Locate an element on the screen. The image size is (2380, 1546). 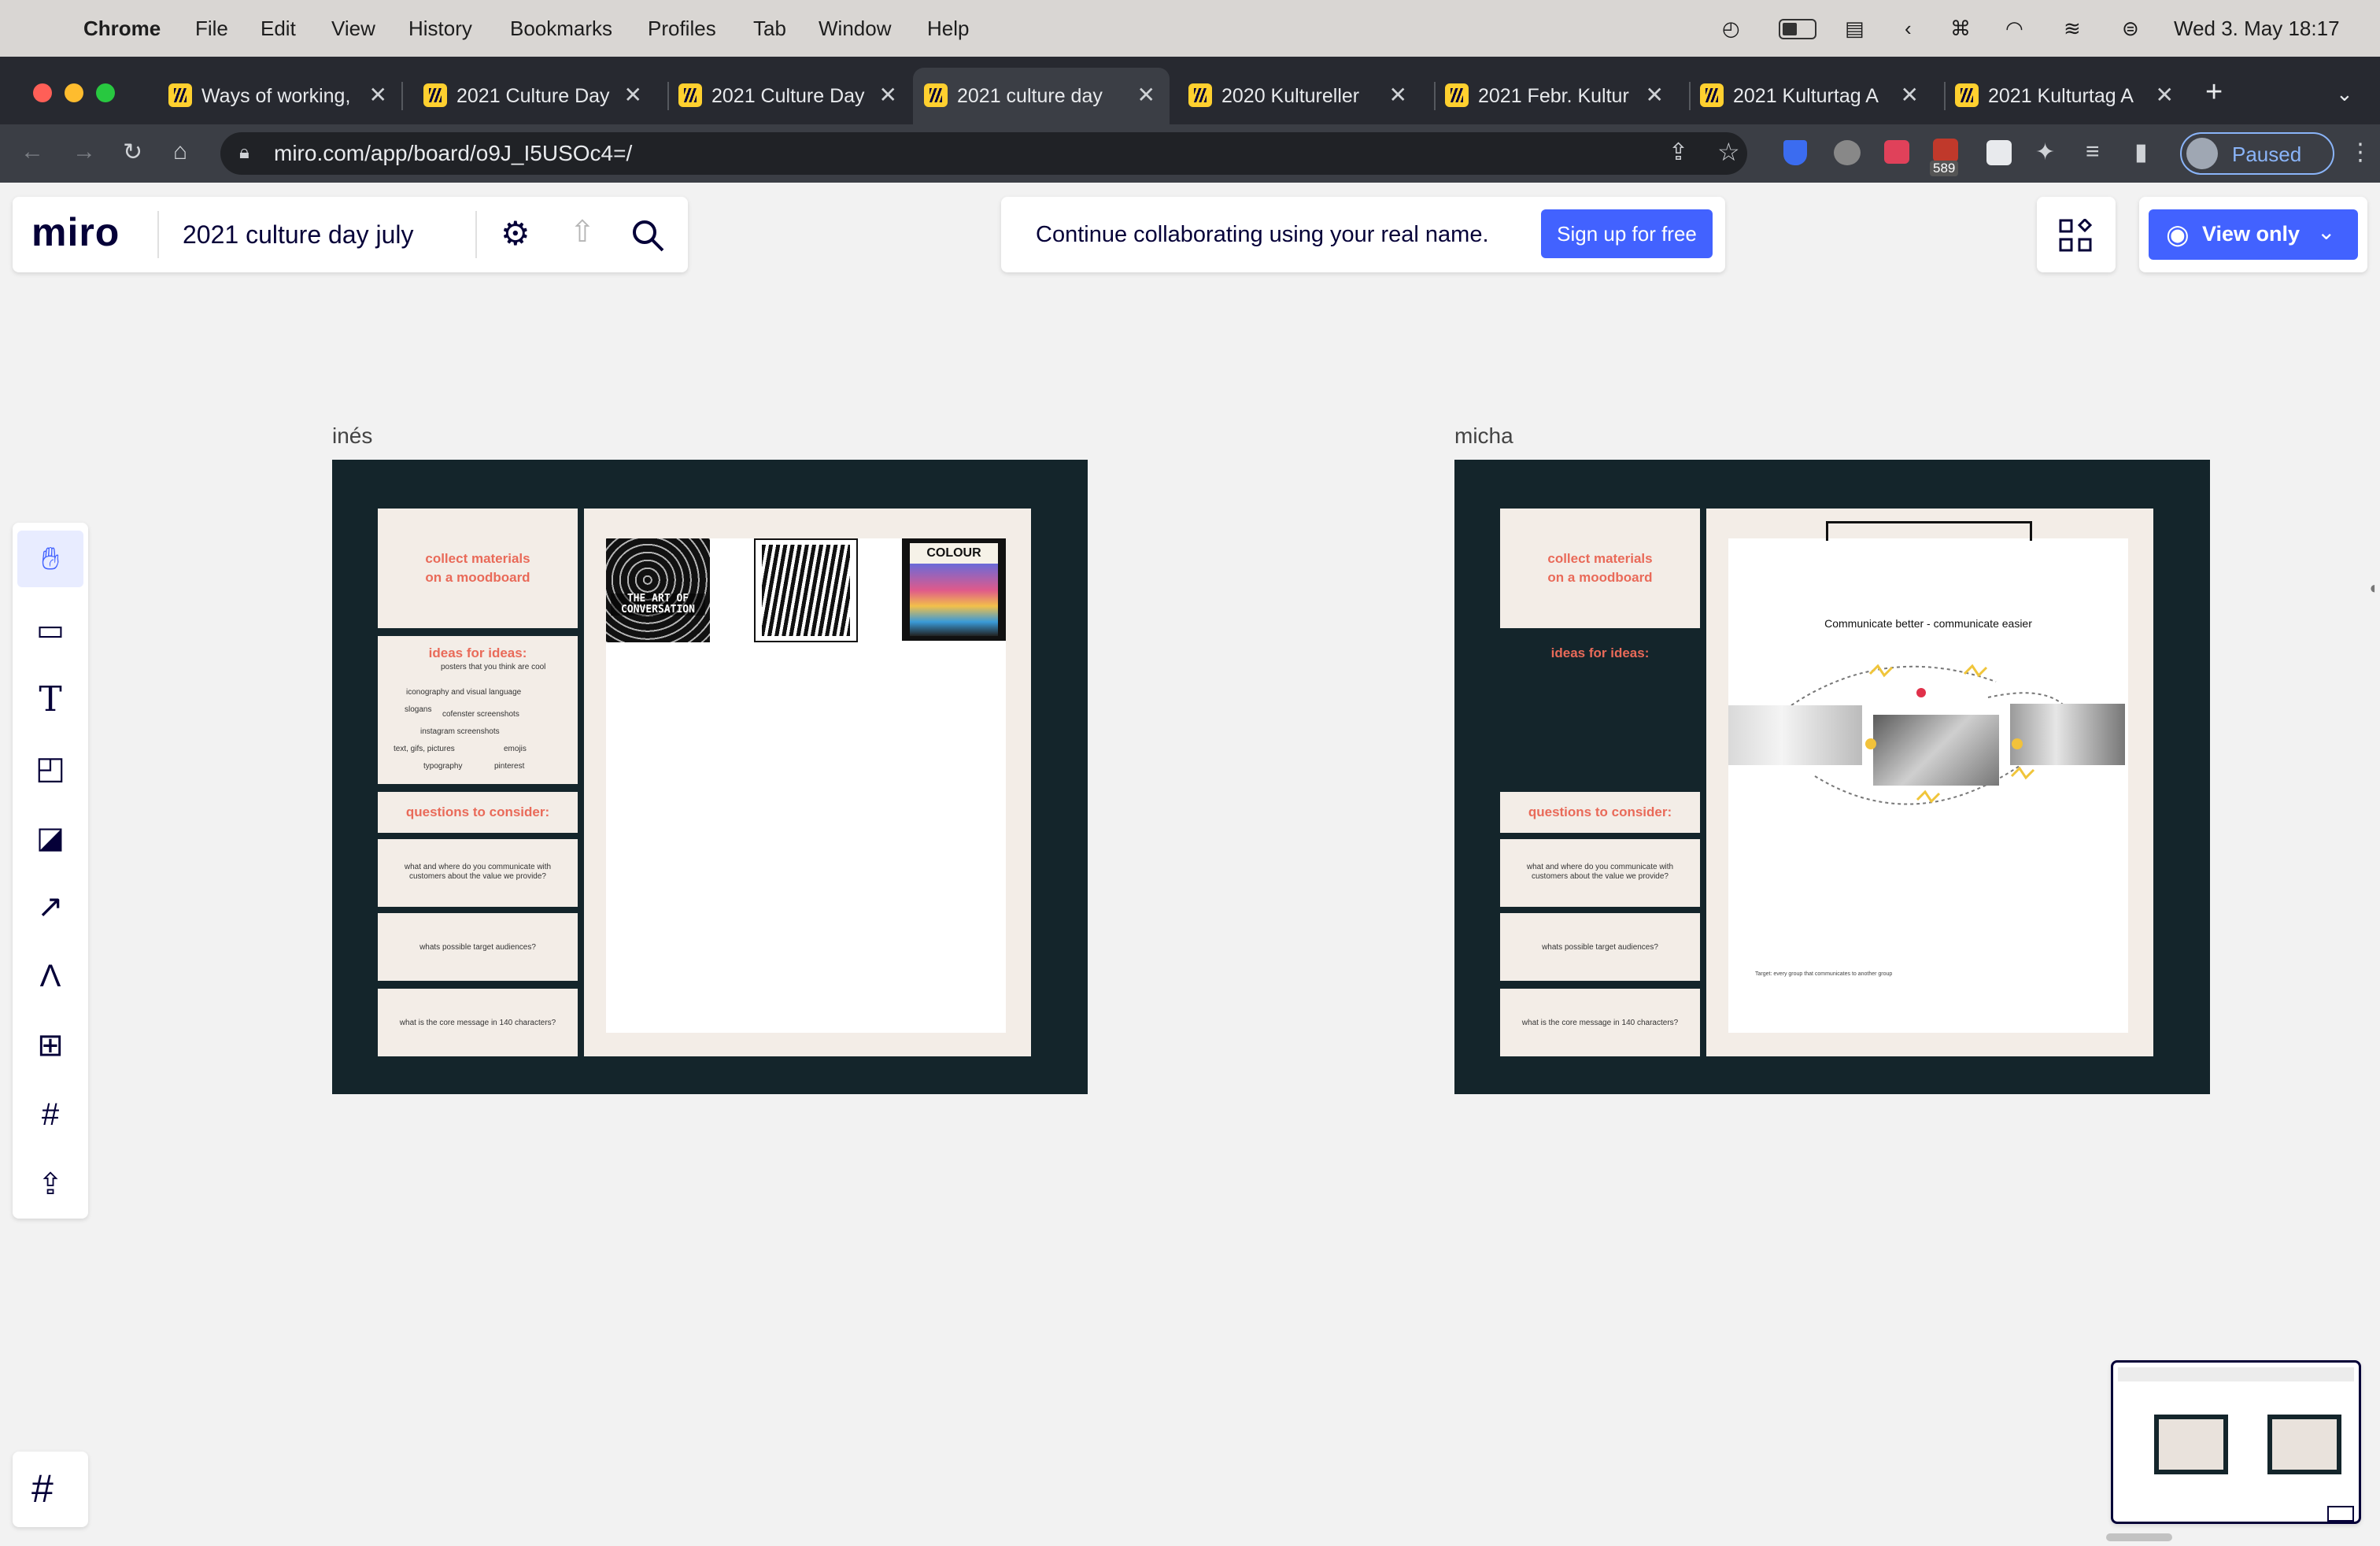
wifi-icon: ≋ is located at coordinates (2072, 28).